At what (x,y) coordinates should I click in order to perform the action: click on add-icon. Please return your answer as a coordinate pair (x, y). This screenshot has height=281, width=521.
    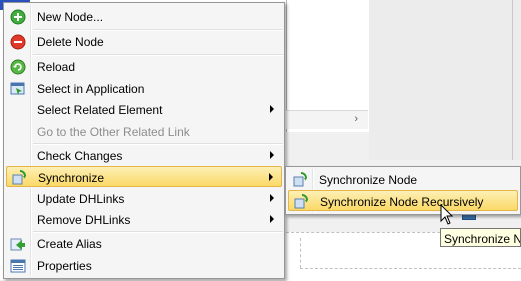
    Looking at the image, I should click on (18, 17).